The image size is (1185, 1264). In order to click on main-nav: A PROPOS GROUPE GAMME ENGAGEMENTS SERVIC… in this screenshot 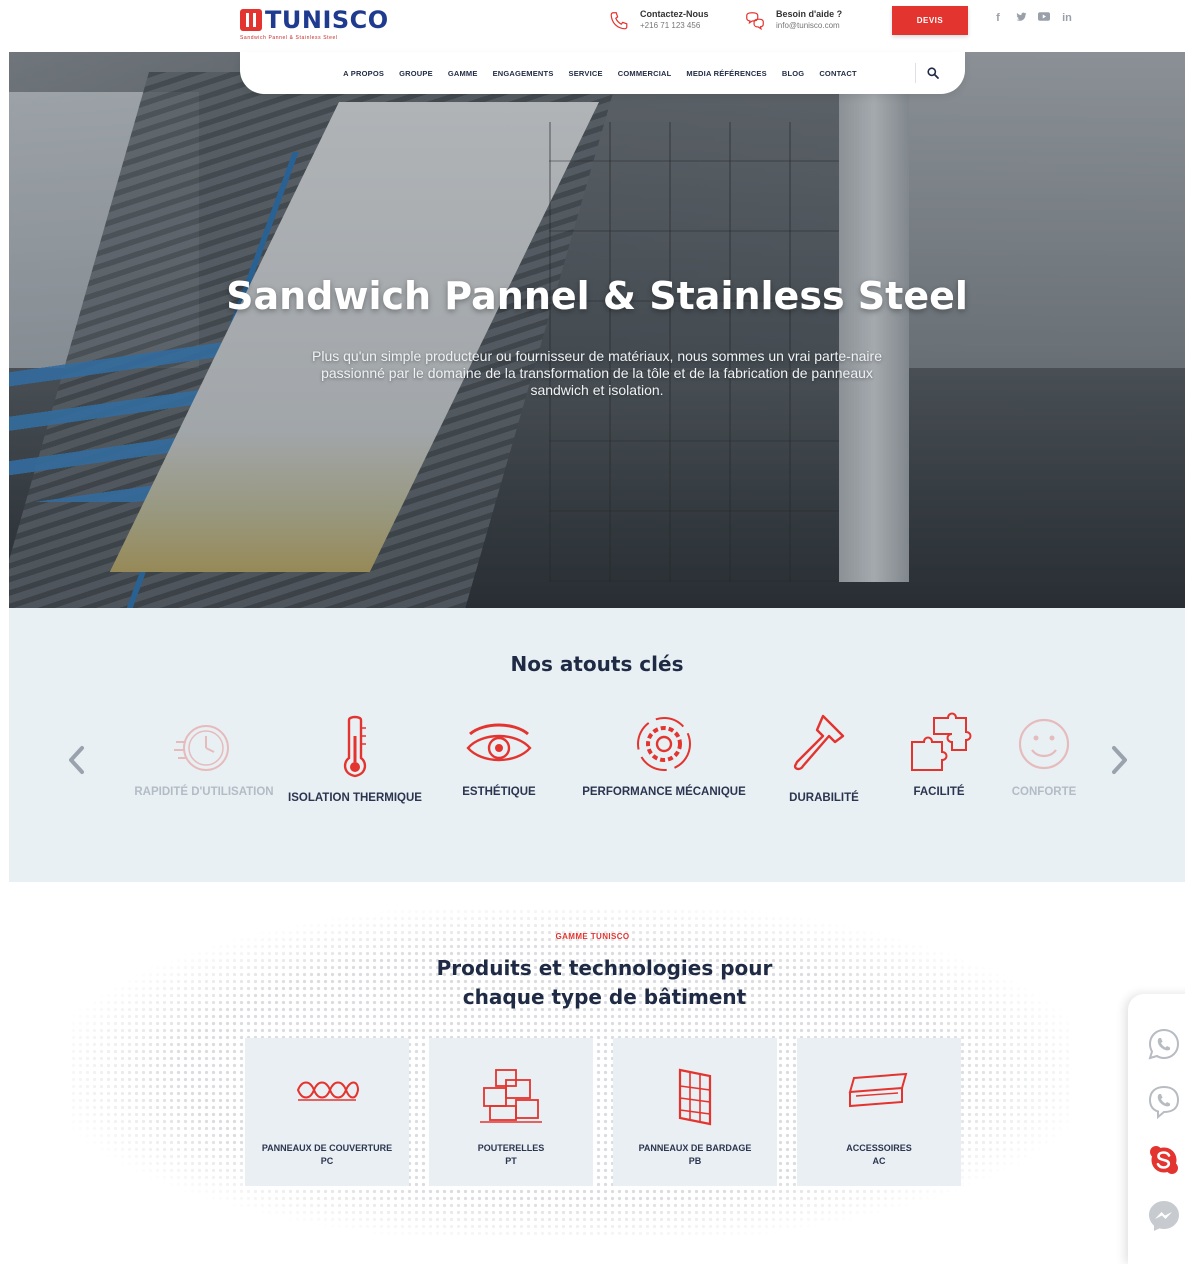, I will do `click(602, 73)`.